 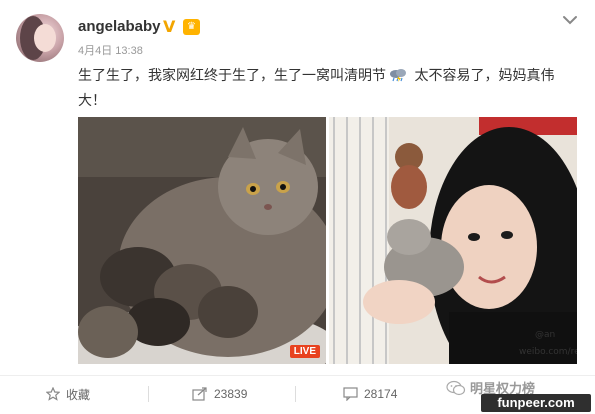 What do you see at coordinates (232, 76) in the screenshot?
I see `post-text-part1: 生了生了，我家网红终于生了，生了一窝叫清明节` at bounding box center [232, 76].